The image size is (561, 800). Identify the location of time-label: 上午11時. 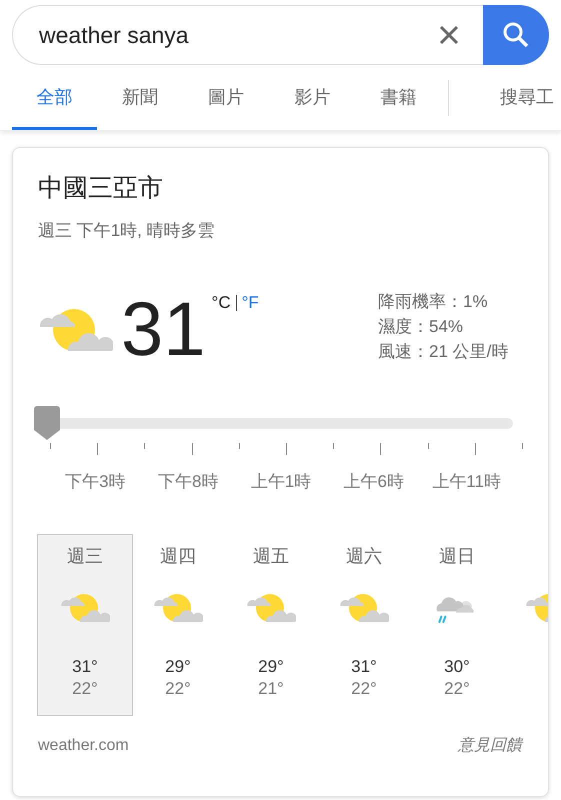
(466, 482).